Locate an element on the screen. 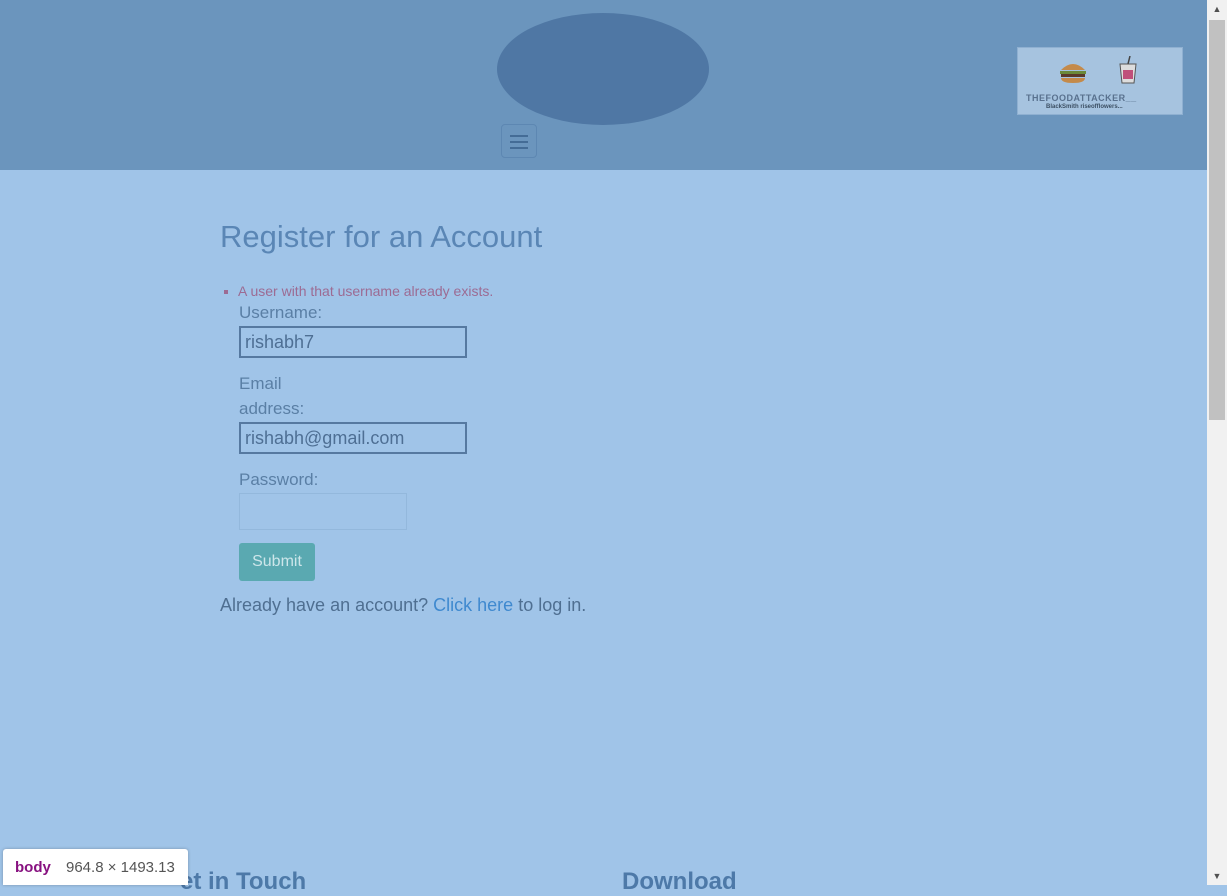  logo-title: THEFOODATTACKER__ is located at coordinates (1081, 98).